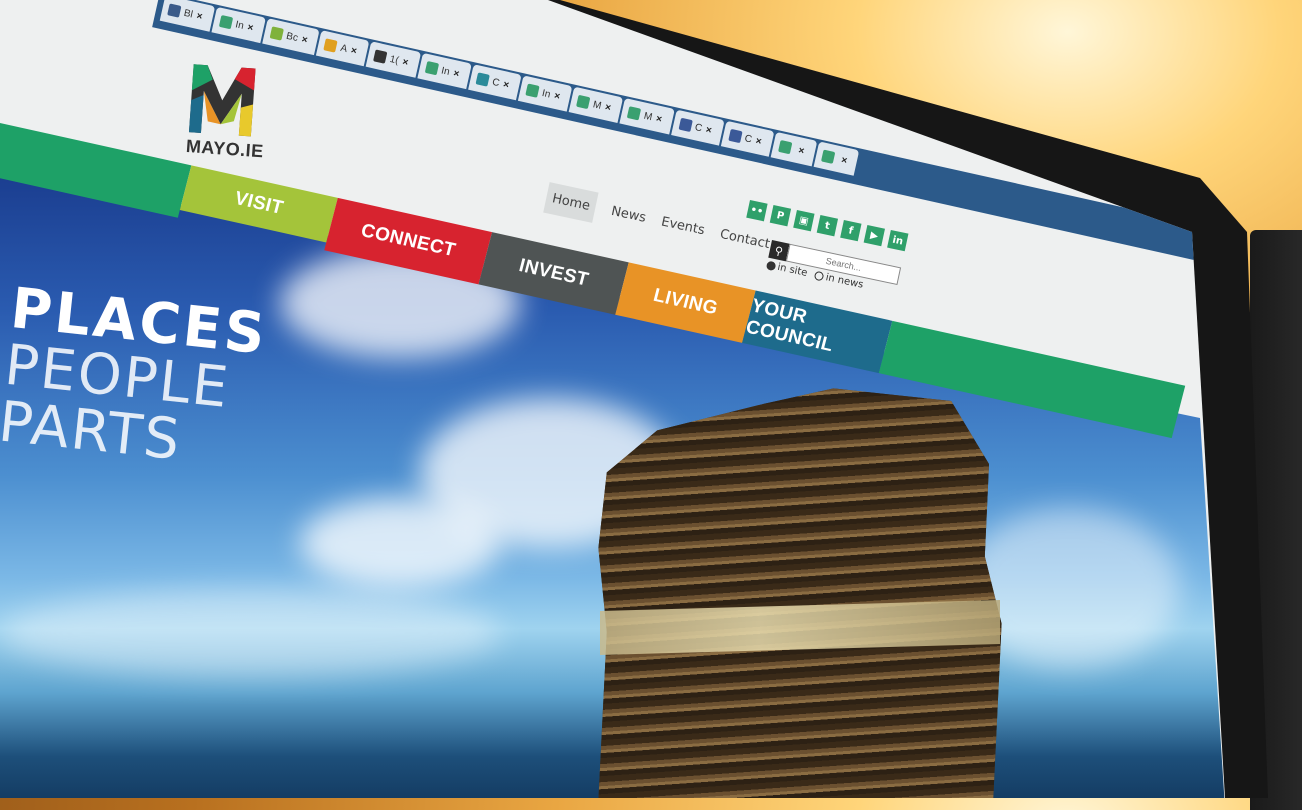 Image resolution: width=1302 pixels, height=810 pixels. Describe the element at coordinates (380, 56) in the screenshot. I see `camera-icon` at that location.